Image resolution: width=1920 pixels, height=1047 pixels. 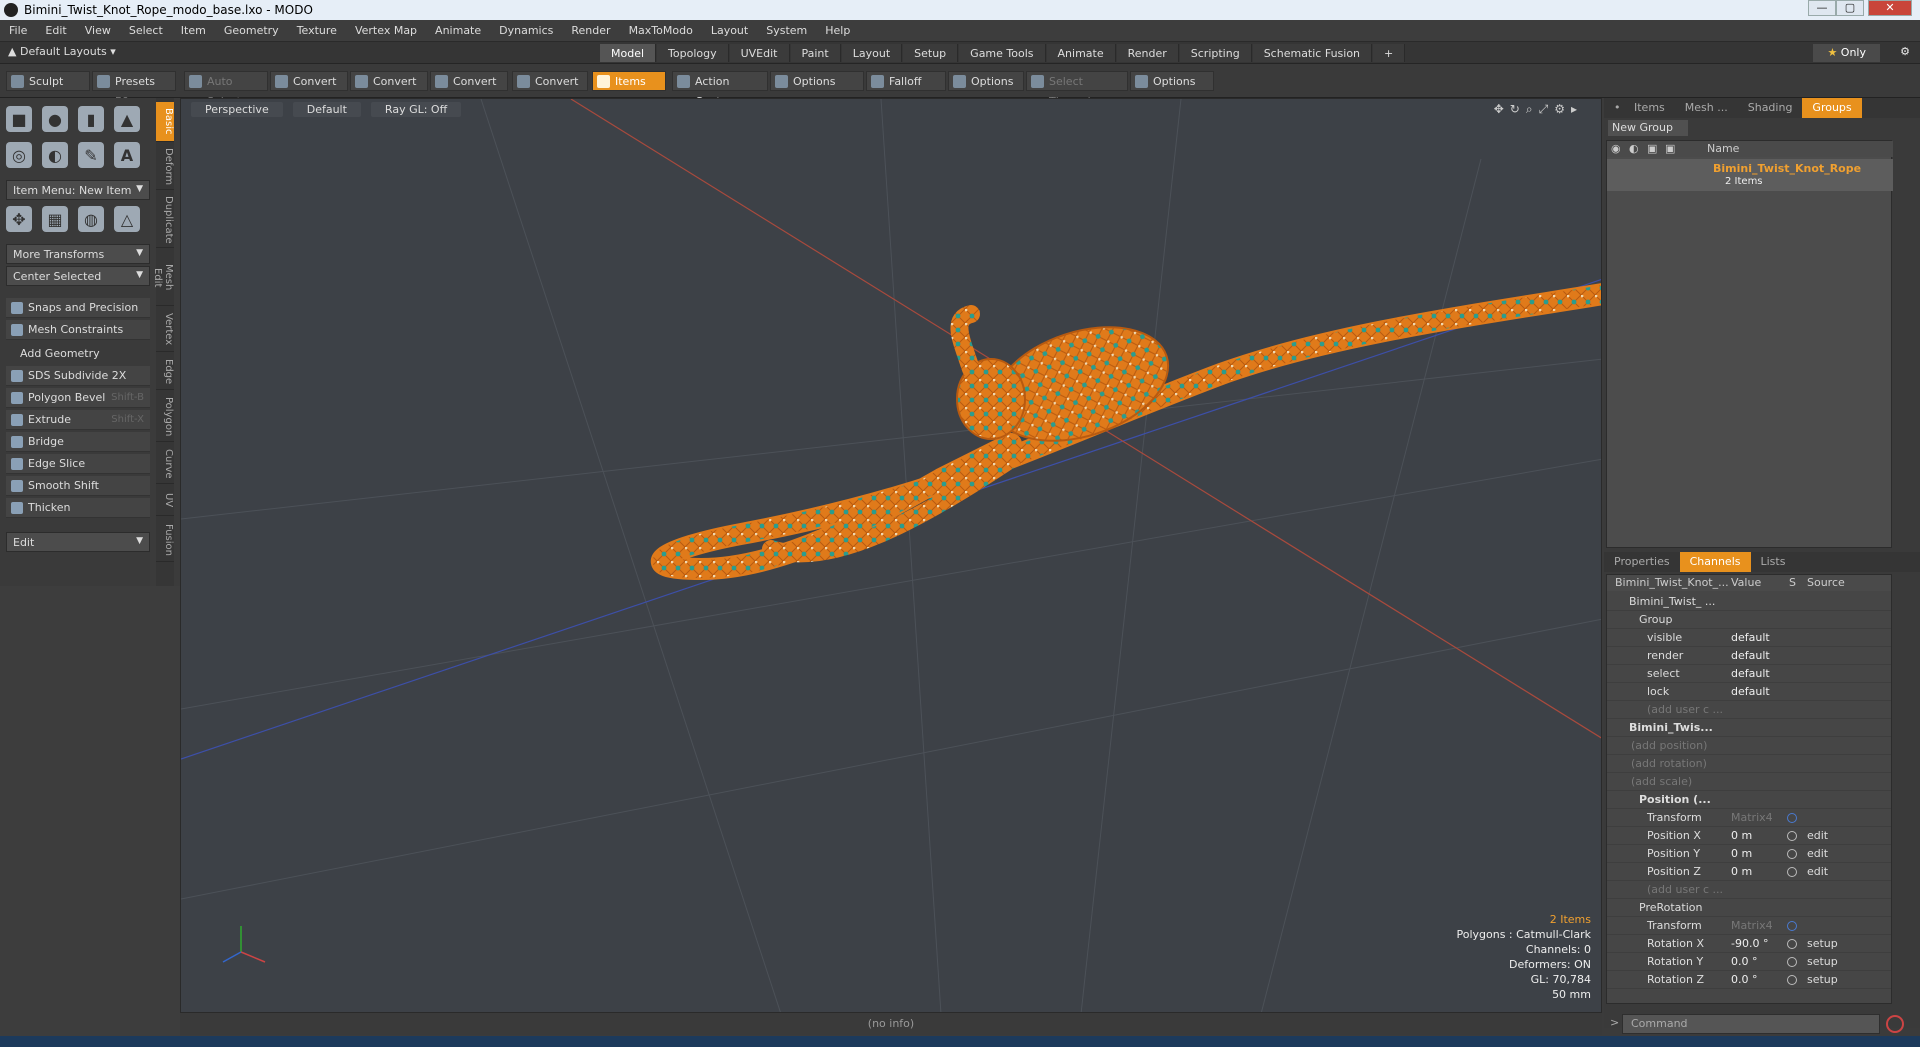 I want to click on vtab-polygon: Polygon, so click(x=165, y=417).